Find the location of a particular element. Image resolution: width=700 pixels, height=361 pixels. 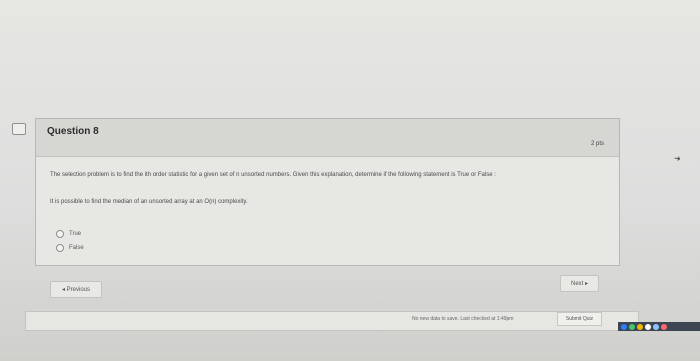

previous-button: ◂ Previous is located at coordinates (76, 289).